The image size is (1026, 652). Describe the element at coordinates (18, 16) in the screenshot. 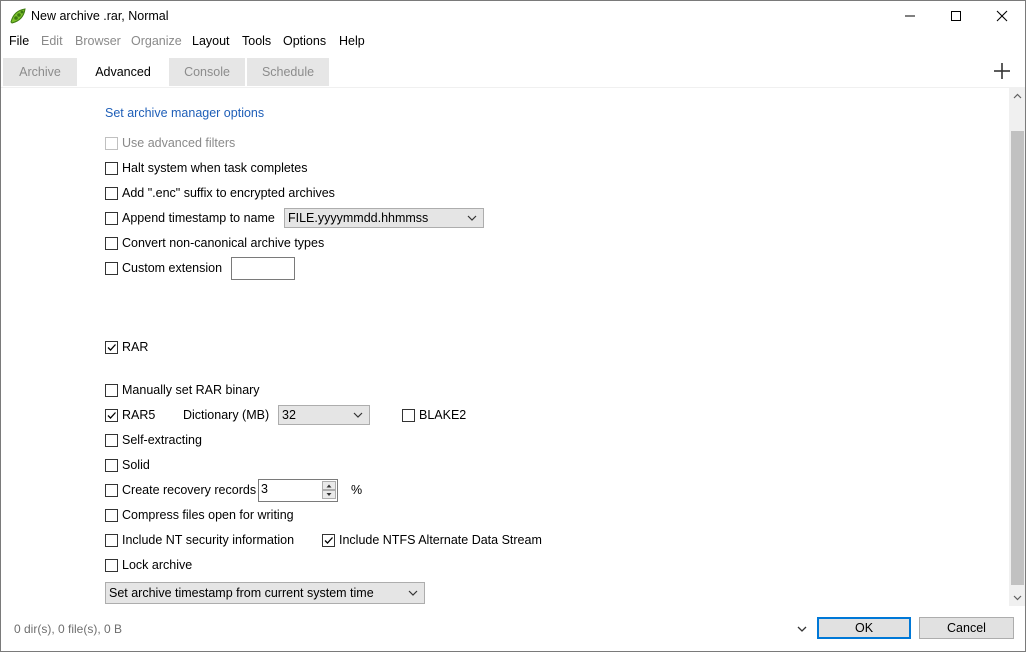

I see `peazip-logo-icon` at that location.